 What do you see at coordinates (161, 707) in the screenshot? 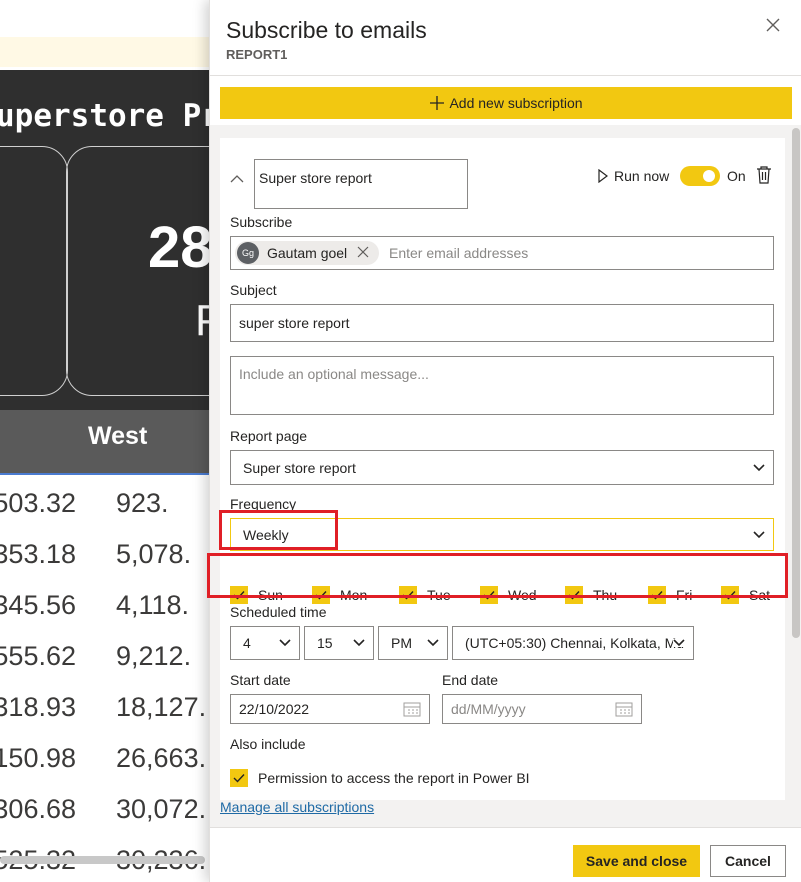
I see `table-cell: 18,127.` at bounding box center [161, 707].